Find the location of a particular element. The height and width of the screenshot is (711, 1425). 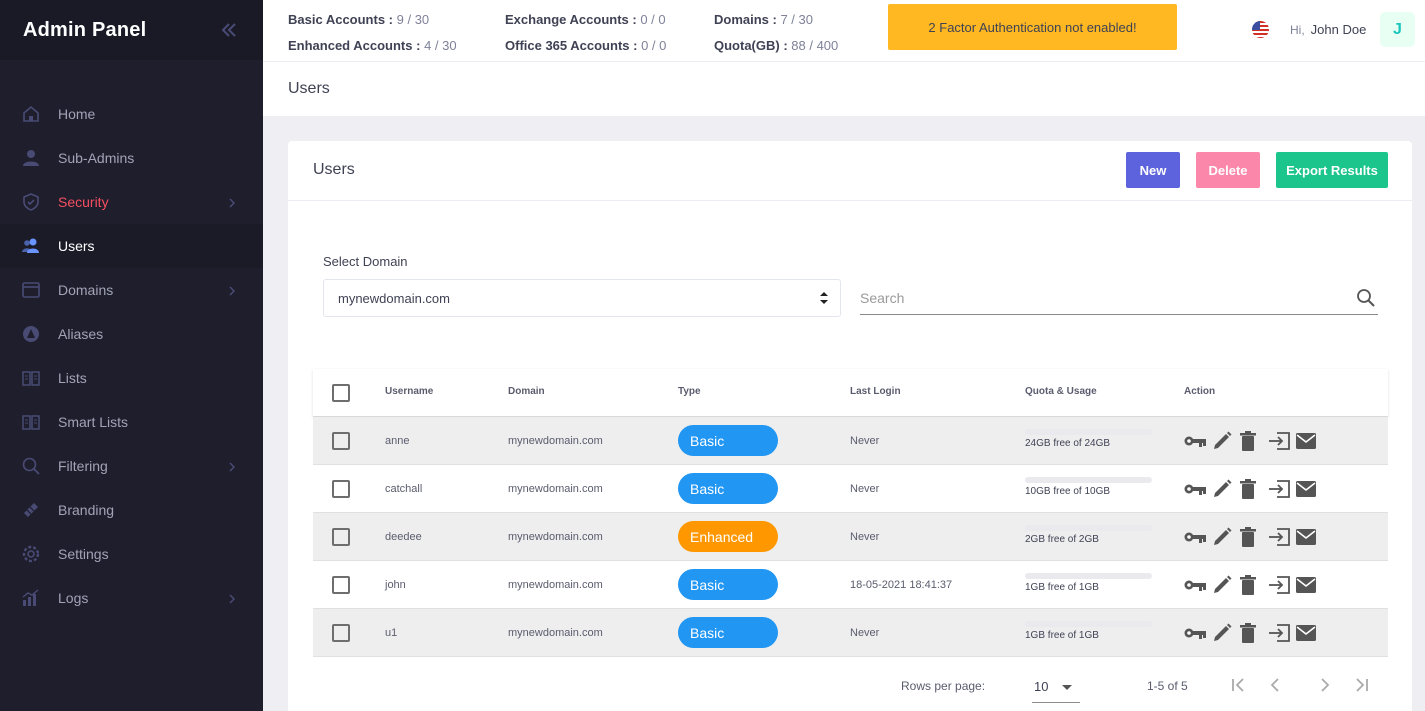

column-type: Type is located at coordinates (689, 391).